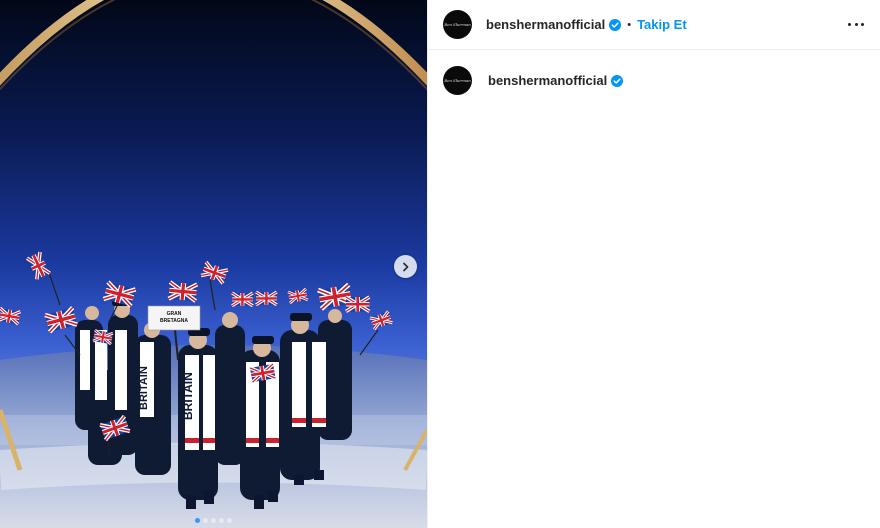  I want to click on sign-text-line1: GRAN, so click(174, 314).